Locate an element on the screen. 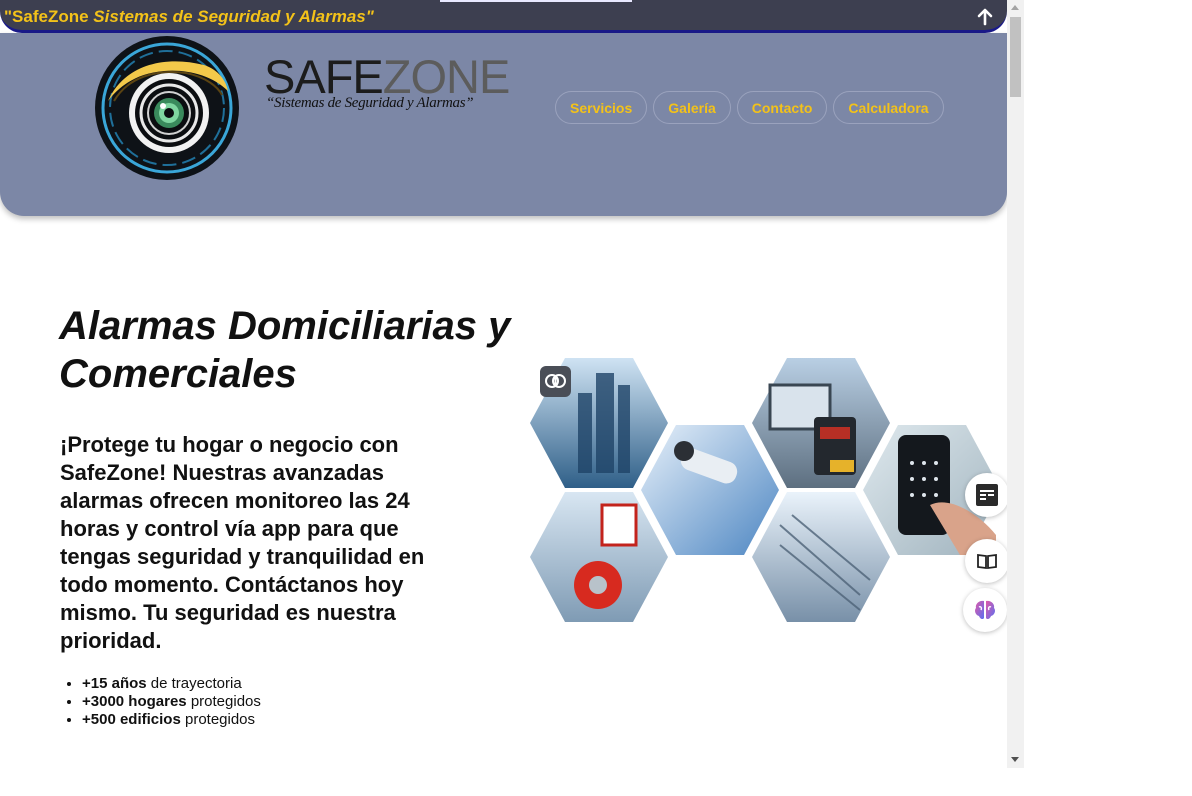  banner-title-rest: Sistemas de Seguridad y Alarmas" is located at coordinates (231, 16).